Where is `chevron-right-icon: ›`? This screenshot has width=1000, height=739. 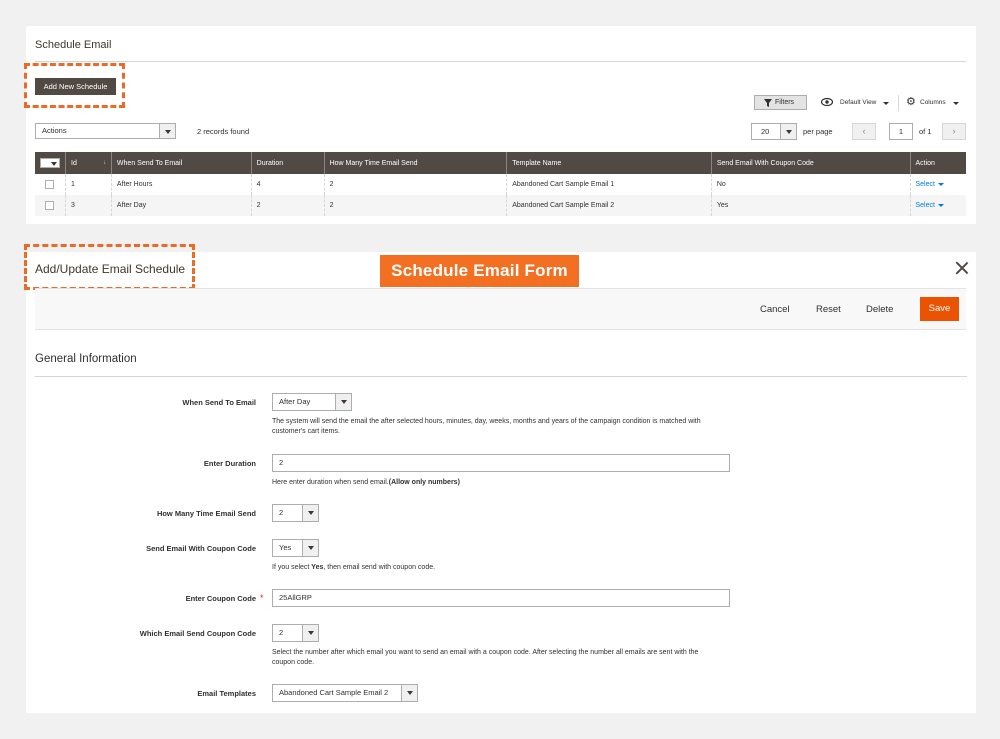 chevron-right-icon: › is located at coordinates (954, 131).